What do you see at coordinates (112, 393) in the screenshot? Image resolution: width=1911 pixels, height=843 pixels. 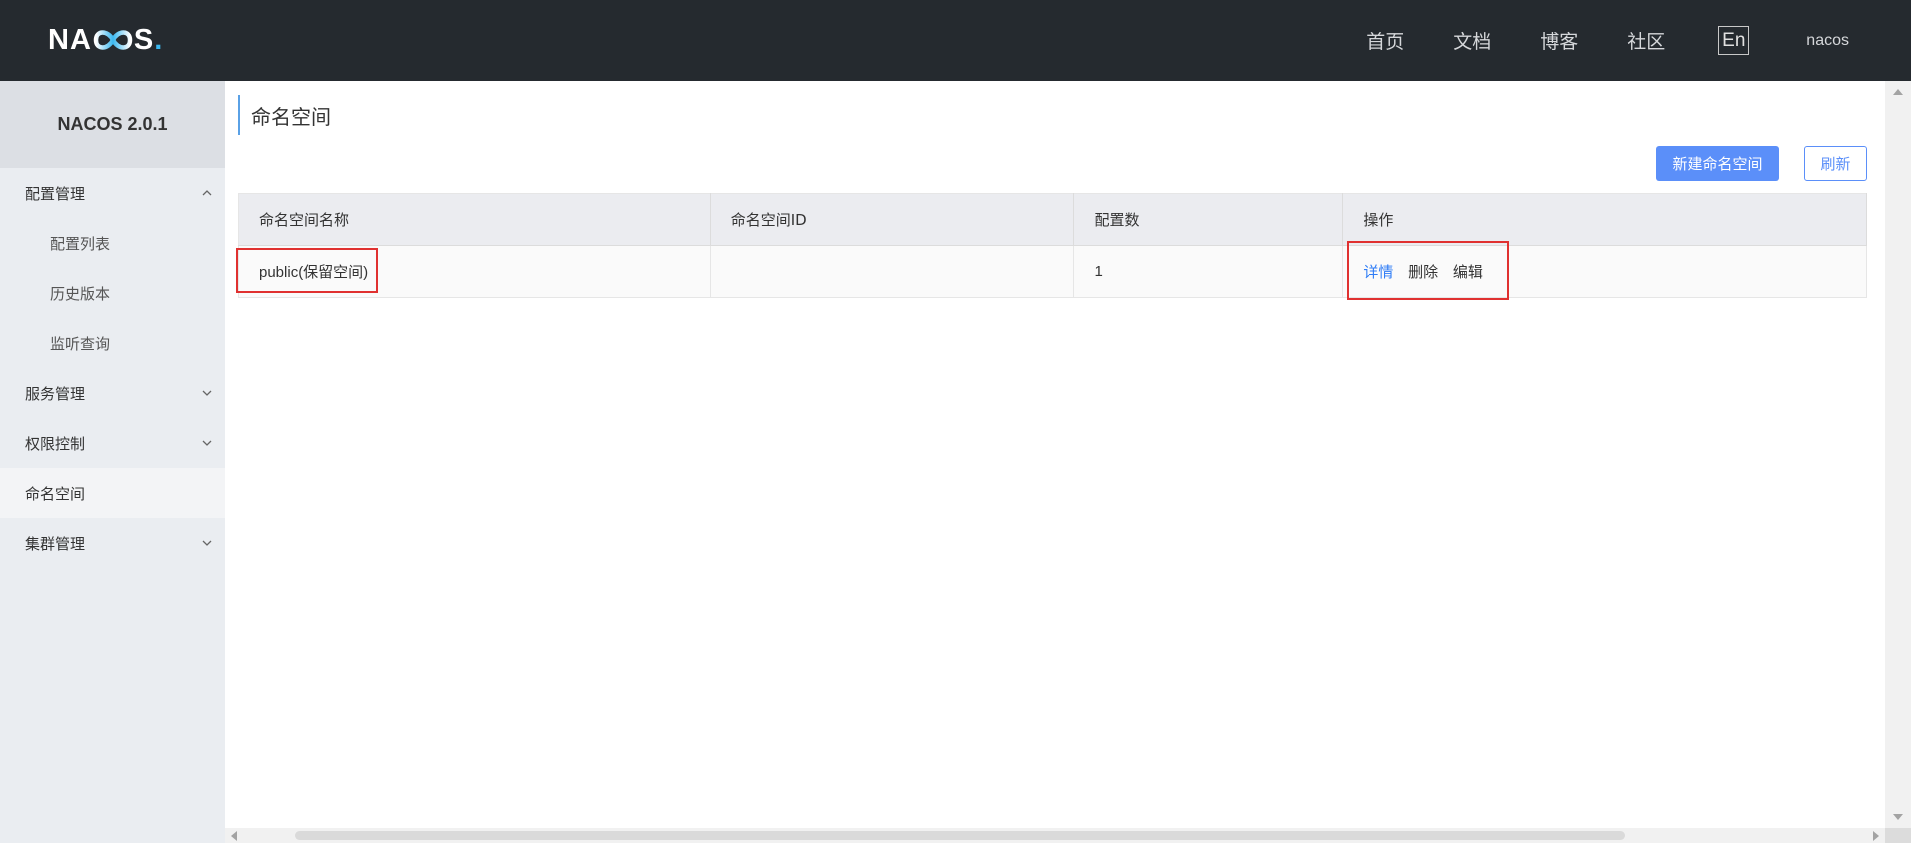 I see `sidebar-item-service-management: 服务管理` at bounding box center [112, 393].